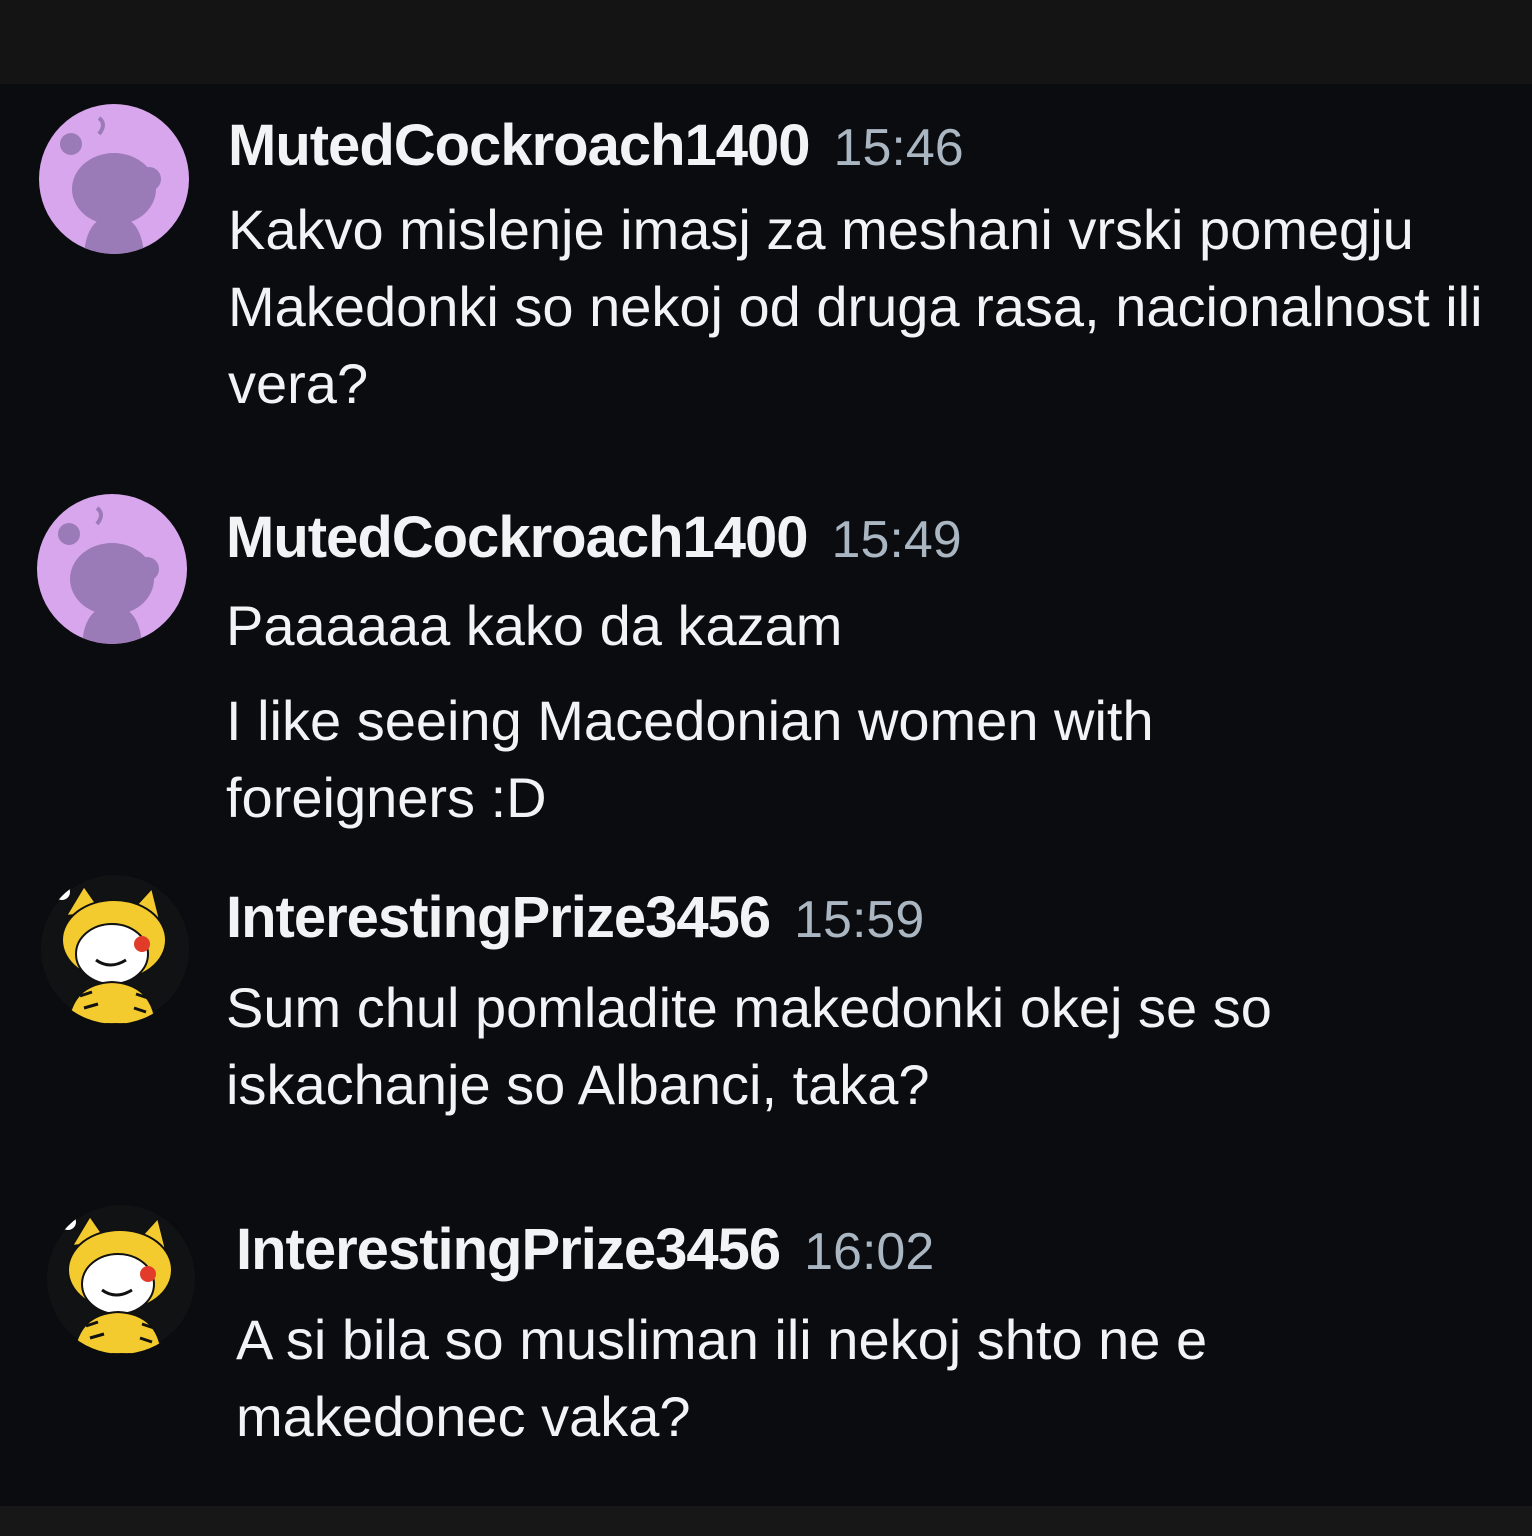 This screenshot has width=1532, height=1536. I want to click on message-header: InterestingPrize3456 16:02, so click(874, 1249).